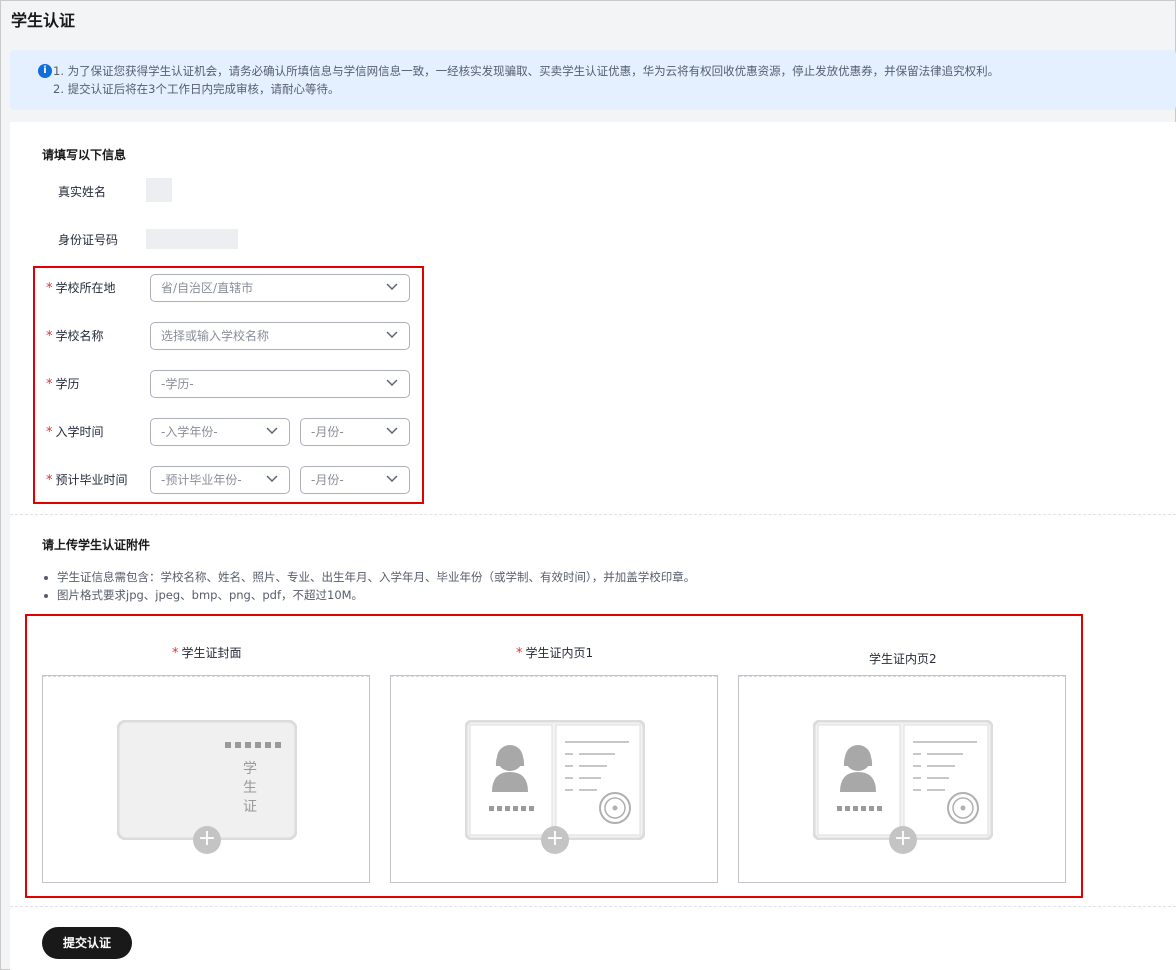  What do you see at coordinates (189, 432) in the screenshot?
I see `enrollment-year-placeholder: -入学年份-` at bounding box center [189, 432].